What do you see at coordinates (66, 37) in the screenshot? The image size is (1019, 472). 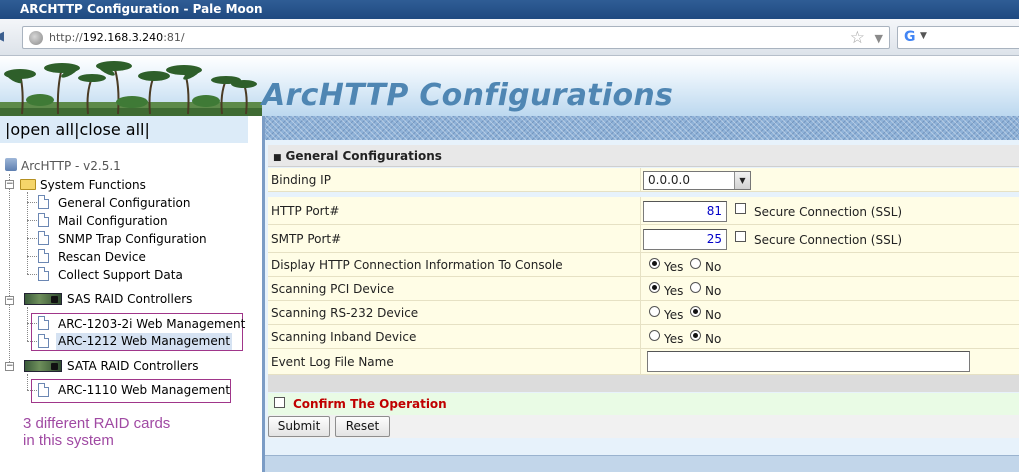 I see `url-prefix: http://` at bounding box center [66, 37].